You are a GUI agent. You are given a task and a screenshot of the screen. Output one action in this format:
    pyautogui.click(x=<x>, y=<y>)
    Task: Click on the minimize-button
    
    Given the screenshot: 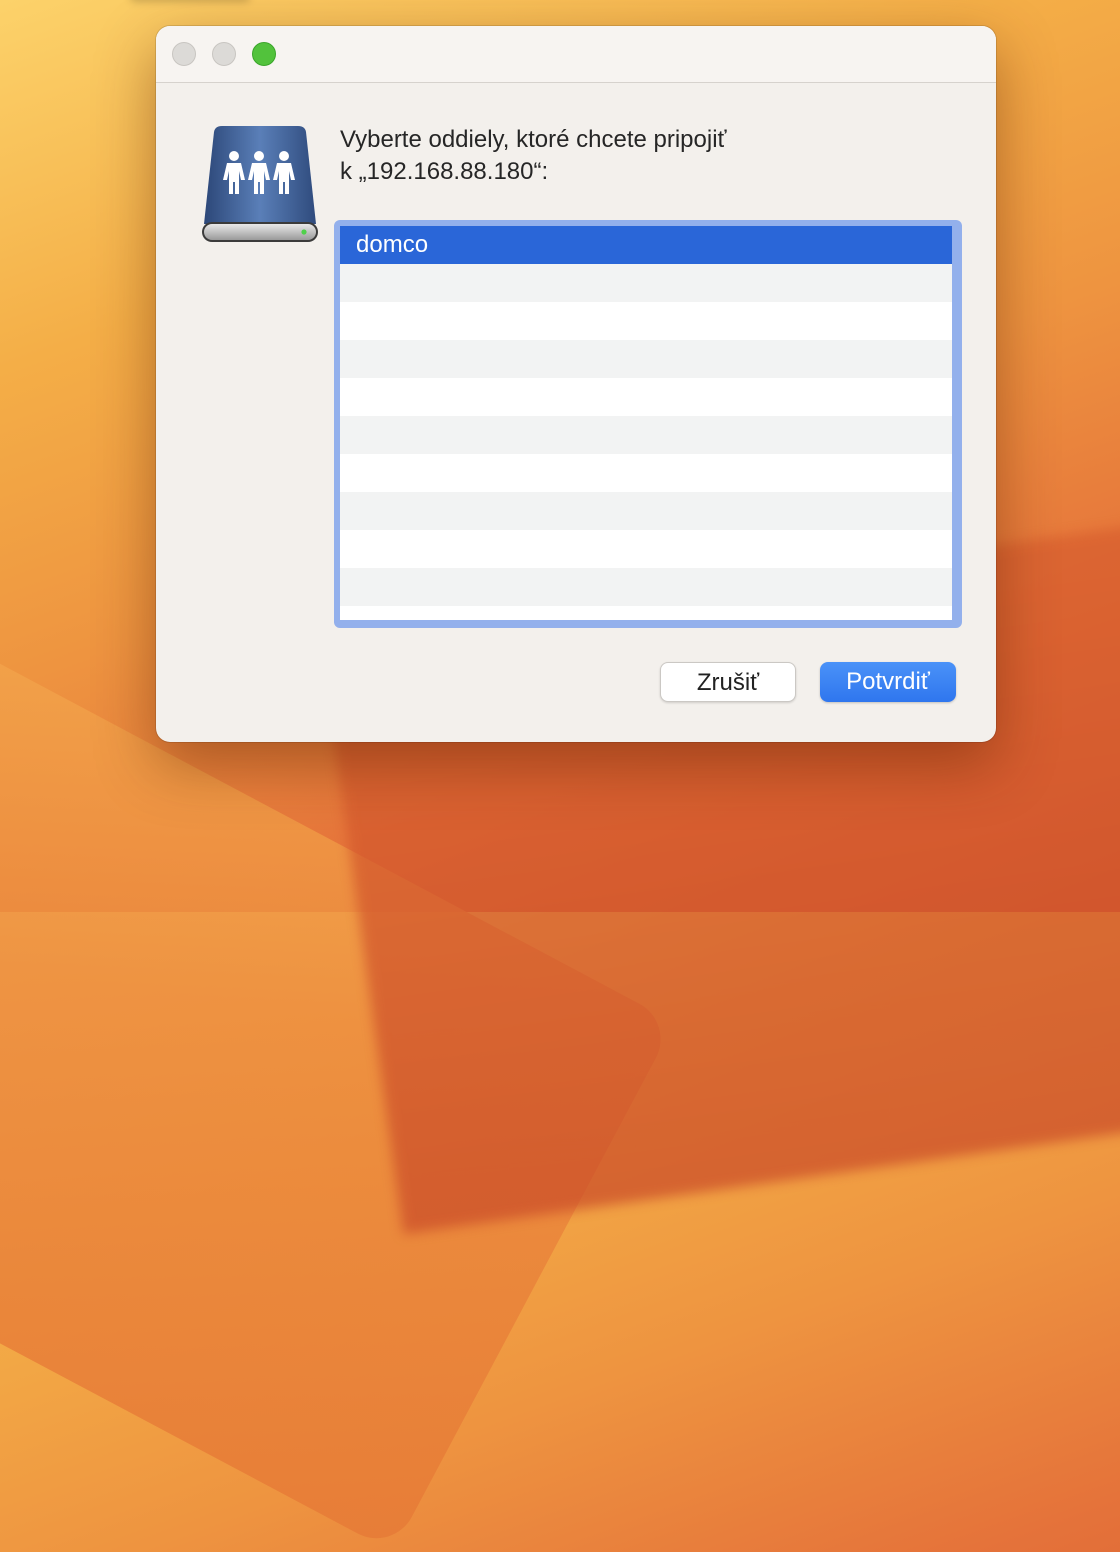 What is the action you would take?
    pyautogui.click(x=224, y=54)
    